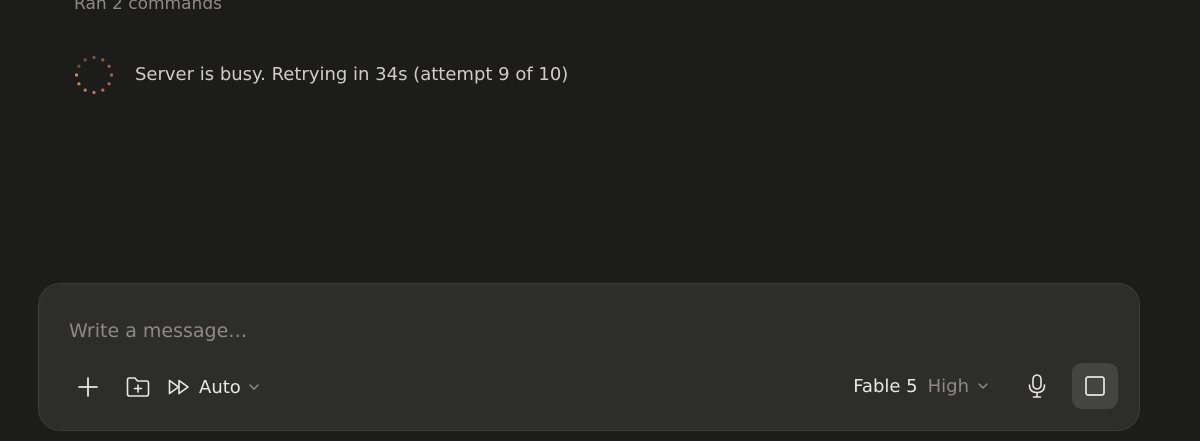 The height and width of the screenshot is (441, 1200). I want to click on add-folder-button, so click(138, 387).